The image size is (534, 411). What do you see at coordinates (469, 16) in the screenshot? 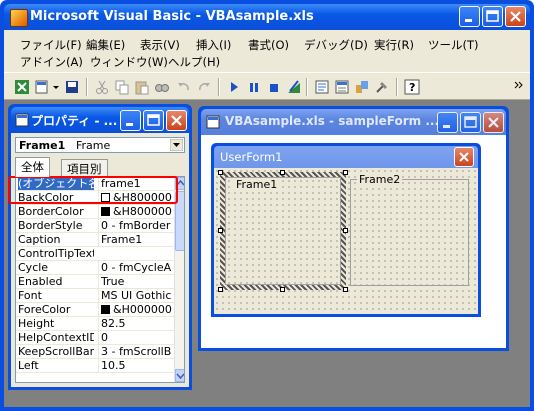
I see `minimize-button` at bounding box center [469, 16].